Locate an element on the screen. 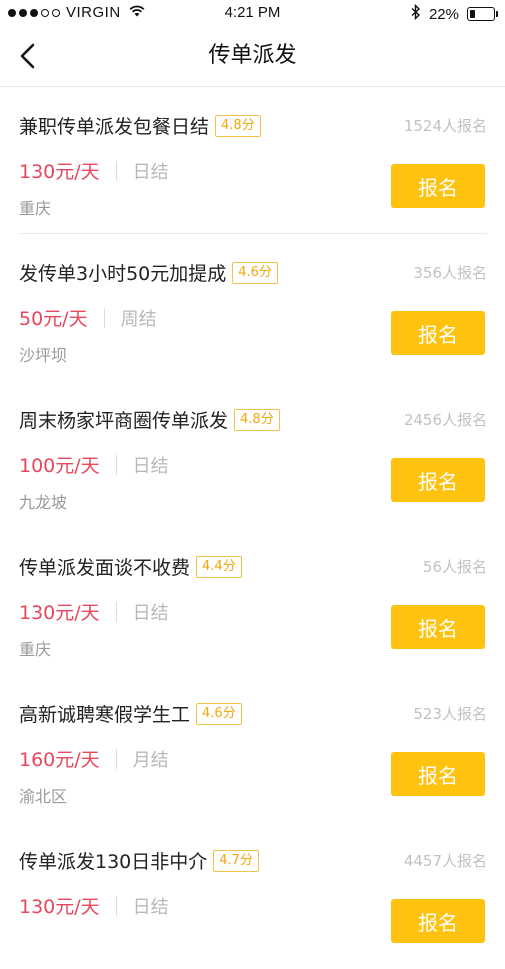 Image resolution: width=505 pixels, height=969 pixels. job-title: 高新诚聘寒假学生工 is located at coordinates (105, 715).